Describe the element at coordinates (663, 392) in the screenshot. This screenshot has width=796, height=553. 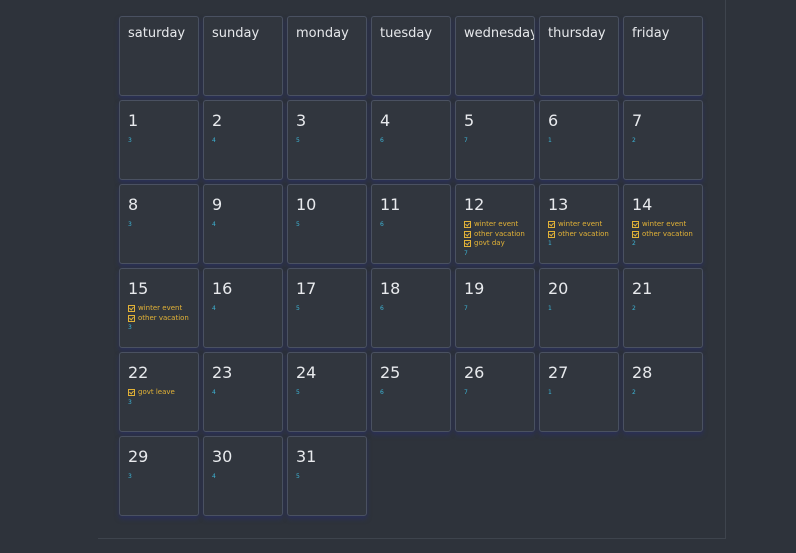
I see `day-cell-28: 28 2` at that location.